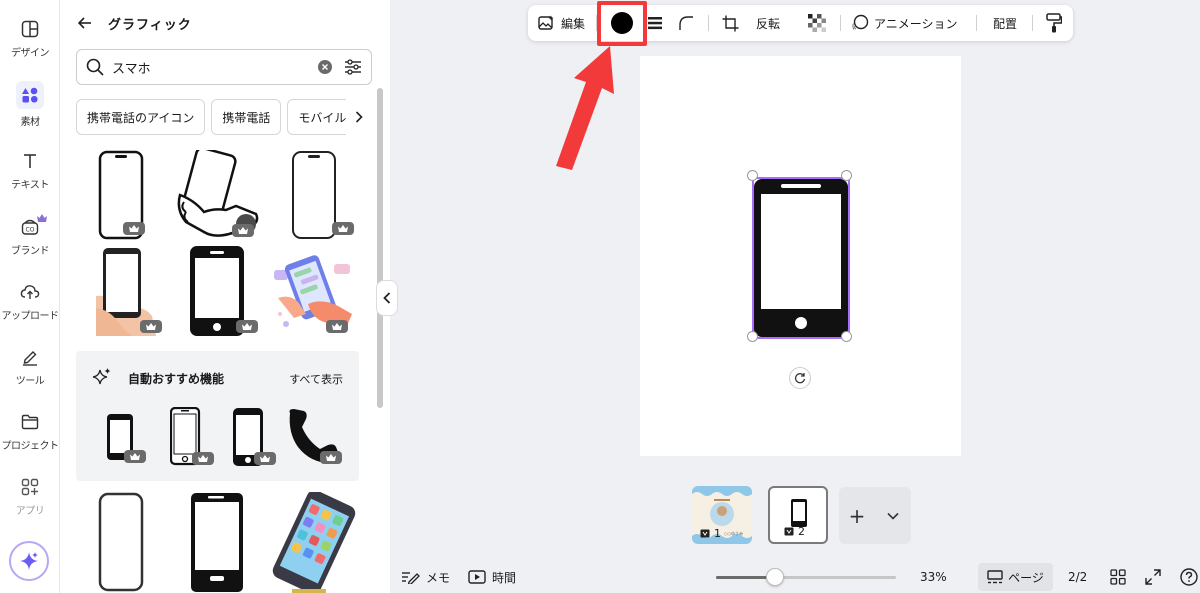 The height and width of the screenshot is (593, 1200). I want to click on highlight-annotation, so click(622, 23).